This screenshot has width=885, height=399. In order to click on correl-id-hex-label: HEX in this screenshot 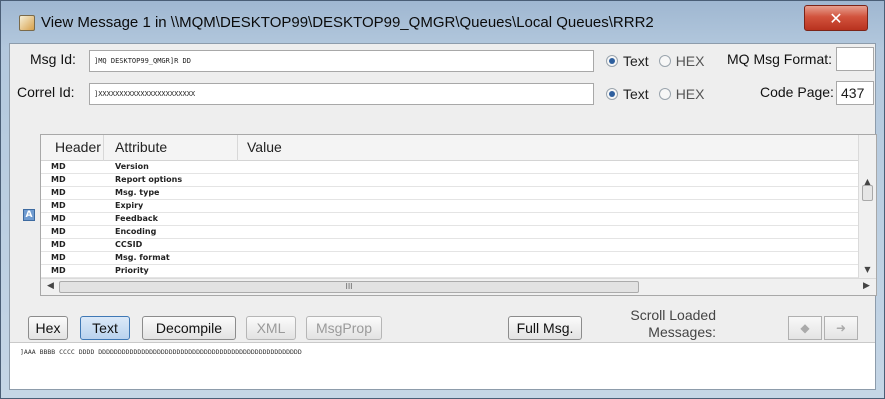, I will do `click(690, 94)`.